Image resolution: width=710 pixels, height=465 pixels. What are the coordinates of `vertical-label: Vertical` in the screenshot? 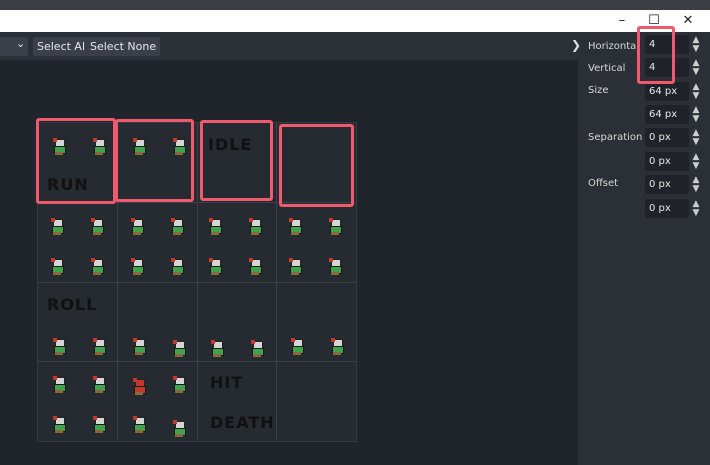 It's located at (607, 68).